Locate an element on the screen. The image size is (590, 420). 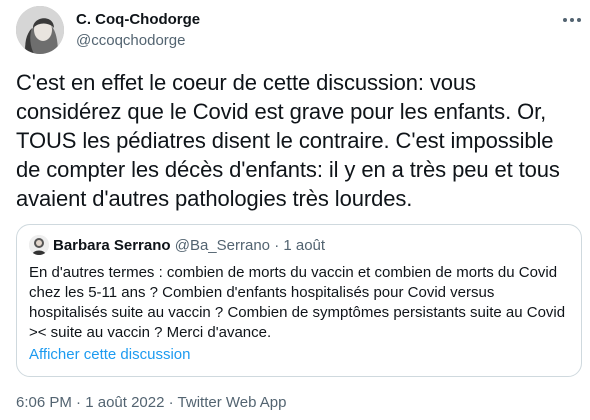
author-avatar is located at coordinates (40, 30).